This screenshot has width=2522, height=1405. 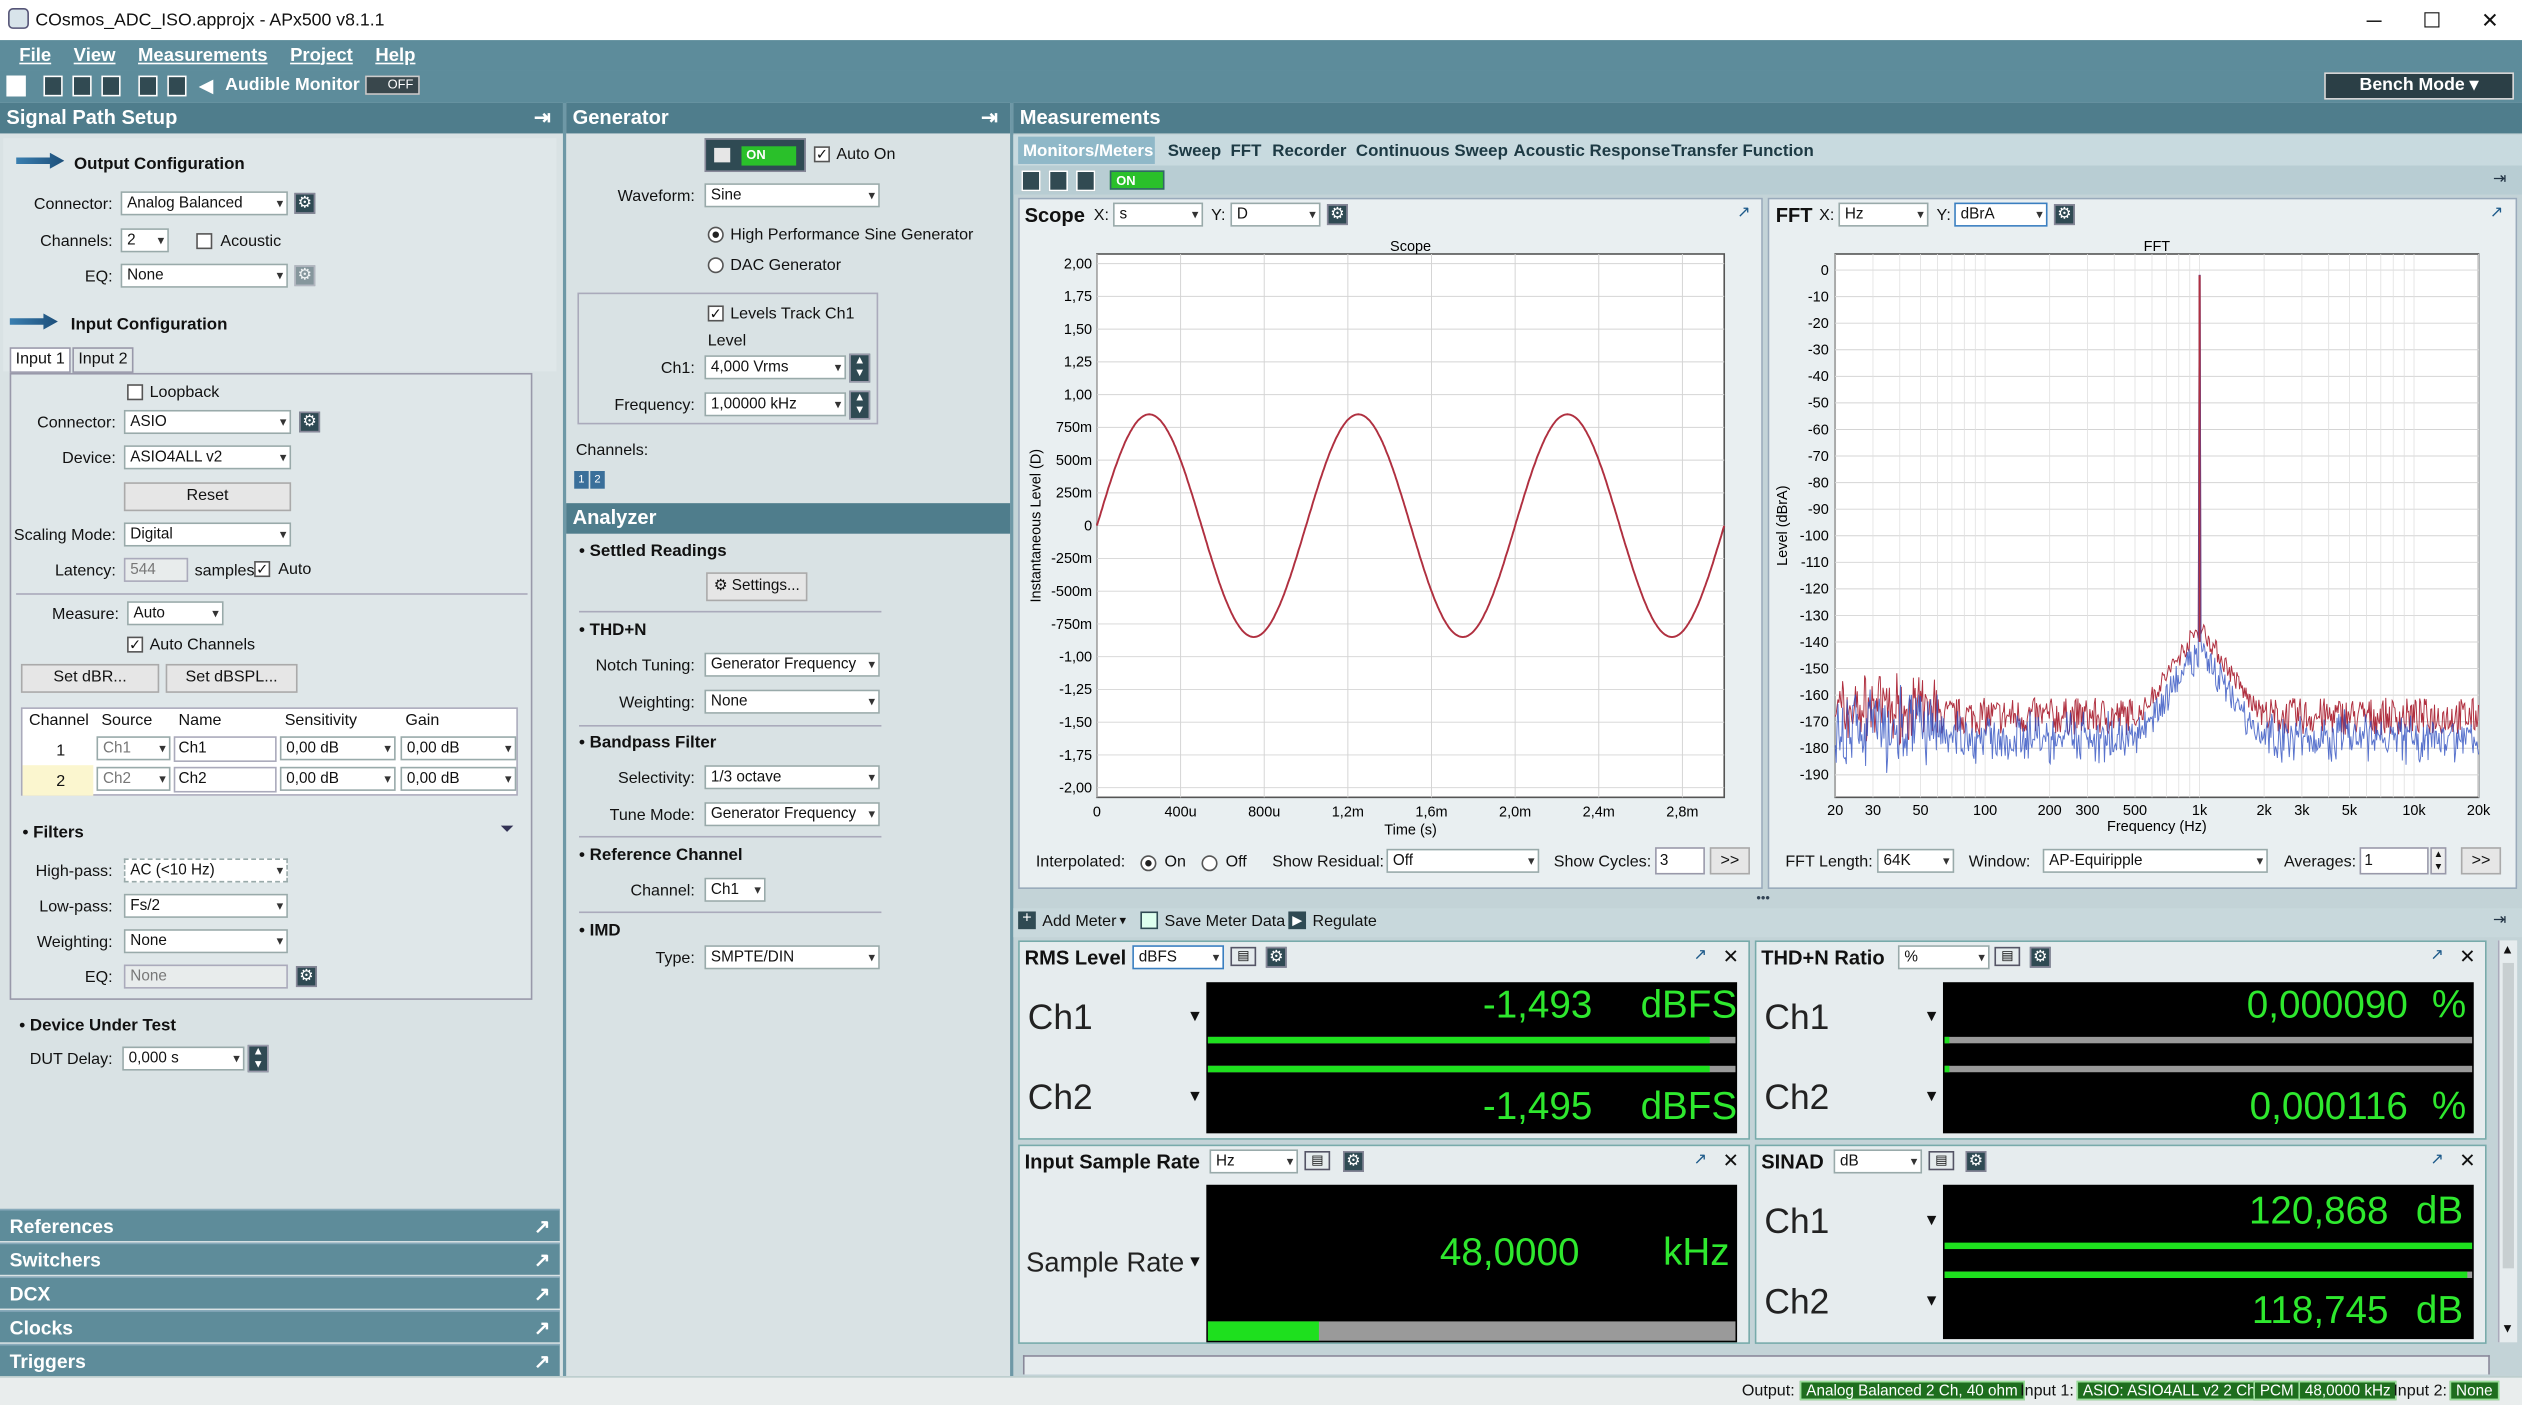 What do you see at coordinates (1275, 214) in the screenshot?
I see `scope-y-unit-select: D` at bounding box center [1275, 214].